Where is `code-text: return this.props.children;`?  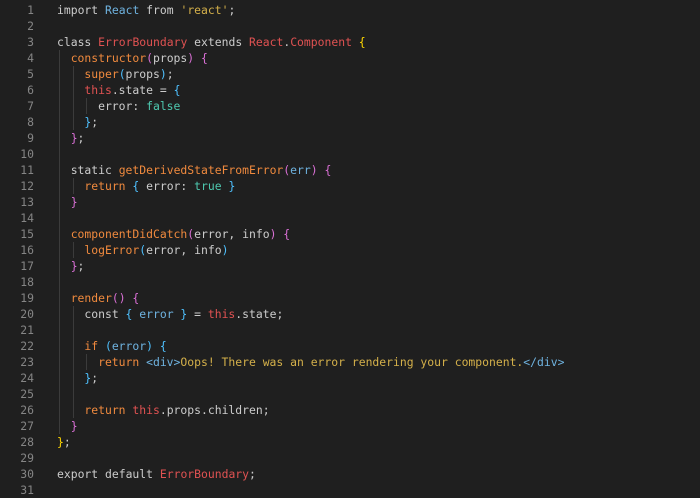 code-text: return this.props.children; is located at coordinates (176, 410).